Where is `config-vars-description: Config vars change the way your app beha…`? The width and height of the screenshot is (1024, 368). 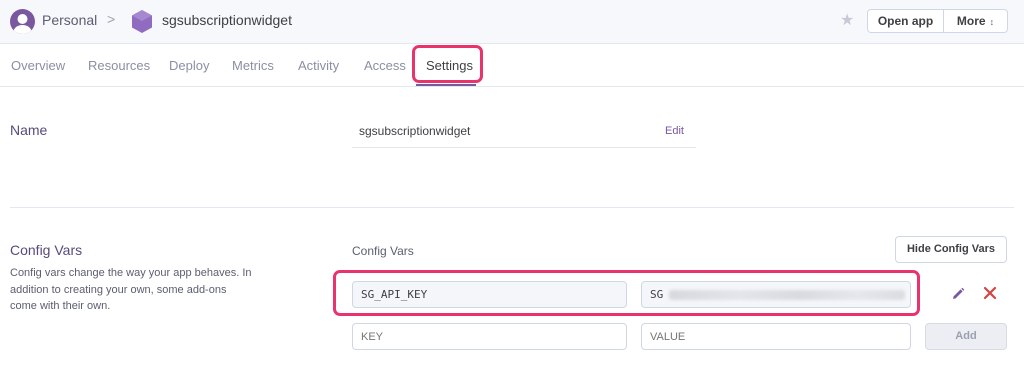
config-vars-description: Config vars change the way your app beha… is located at coordinates (131, 289).